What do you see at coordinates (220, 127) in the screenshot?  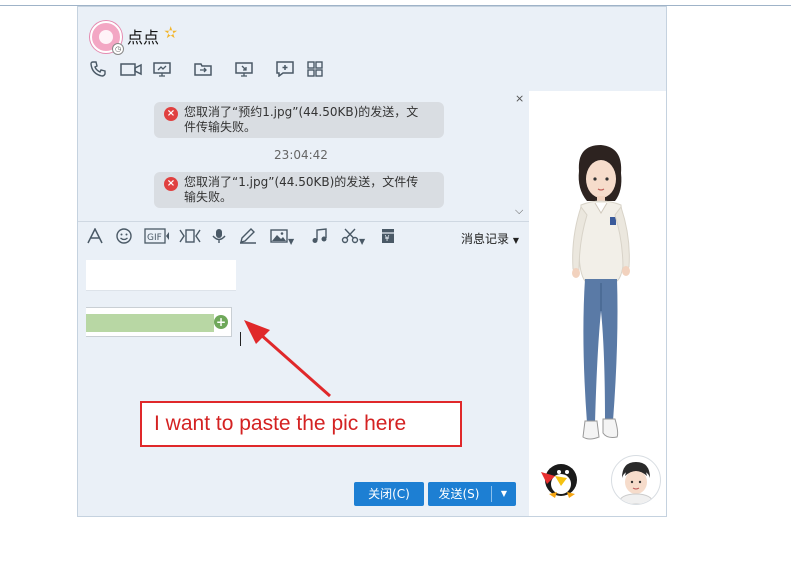 I see `message-line: 件传输失败。` at bounding box center [220, 127].